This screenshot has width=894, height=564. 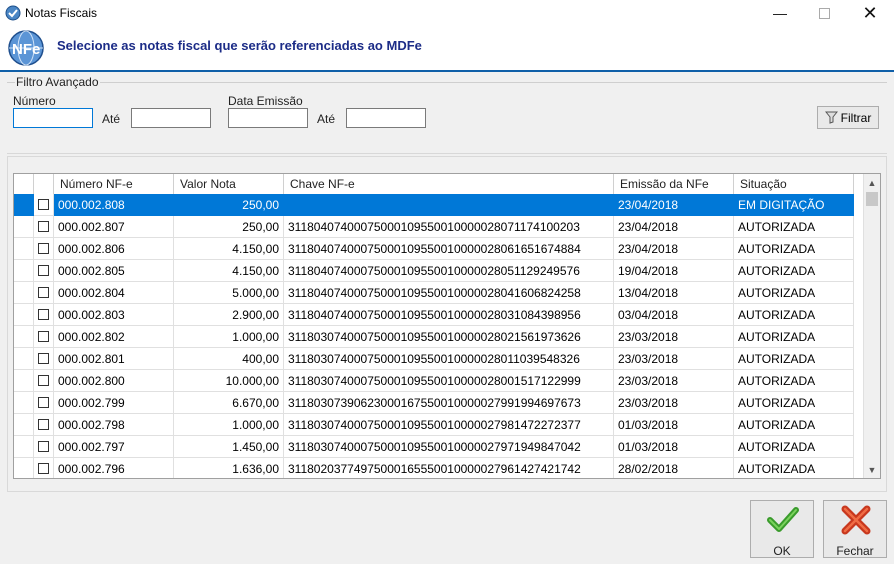 What do you see at coordinates (794, 205) in the screenshot?
I see `cell-situacao: EM DIGITAÇÃO` at bounding box center [794, 205].